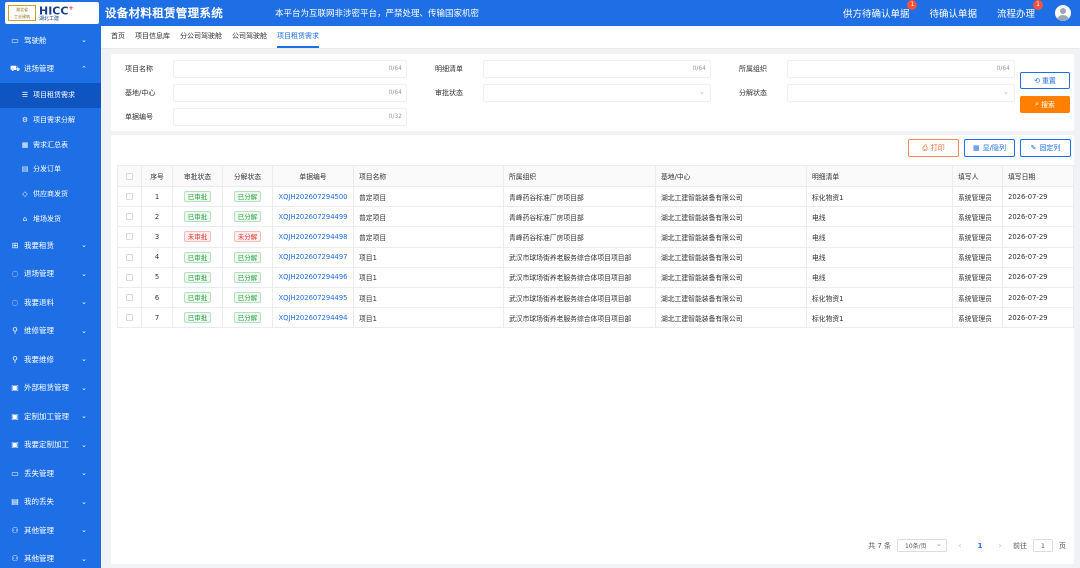 This screenshot has width=1080, height=568. What do you see at coordinates (290, 117) in the screenshot?
I see `doc-no-input: 0/32` at bounding box center [290, 117].